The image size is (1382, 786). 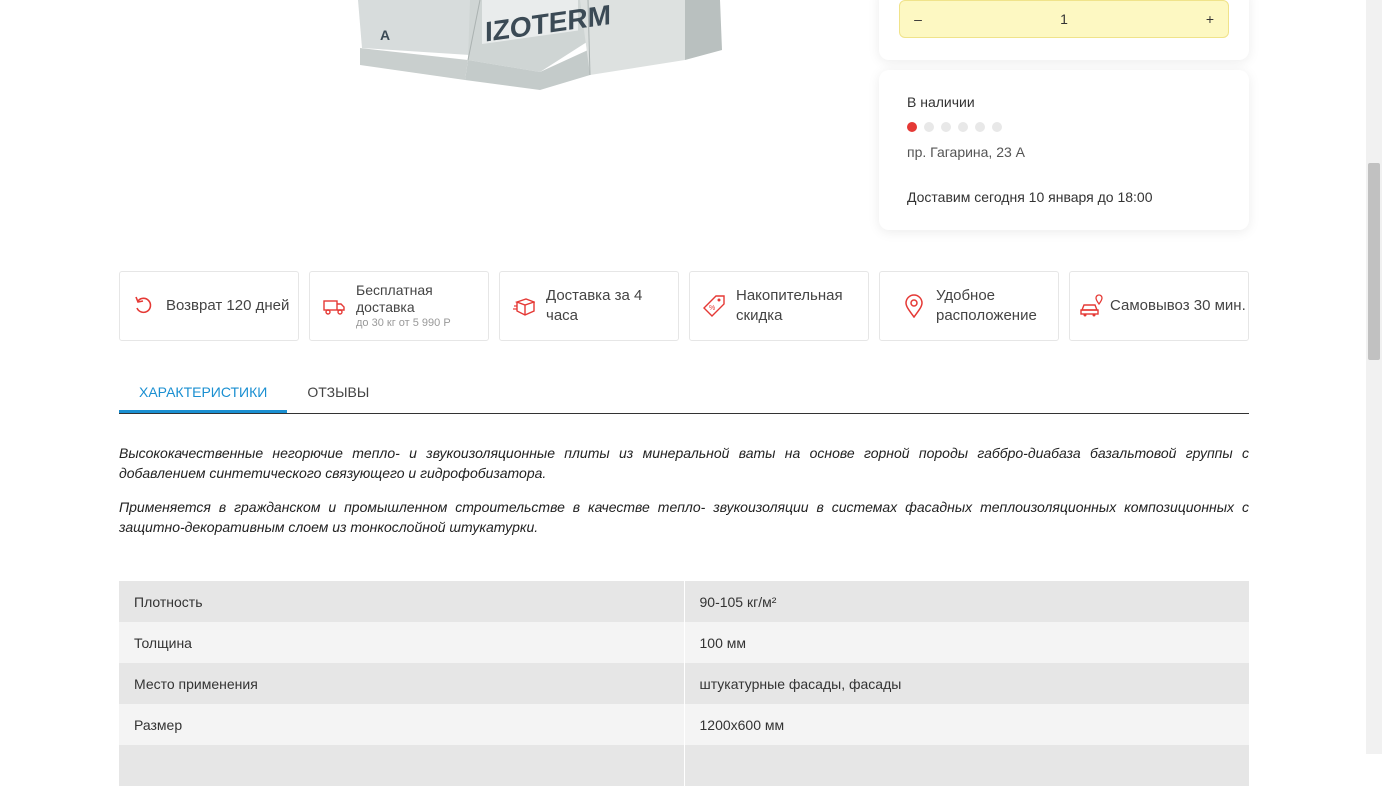 What do you see at coordinates (524, 306) in the screenshot?
I see `box-icon` at bounding box center [524, 306].